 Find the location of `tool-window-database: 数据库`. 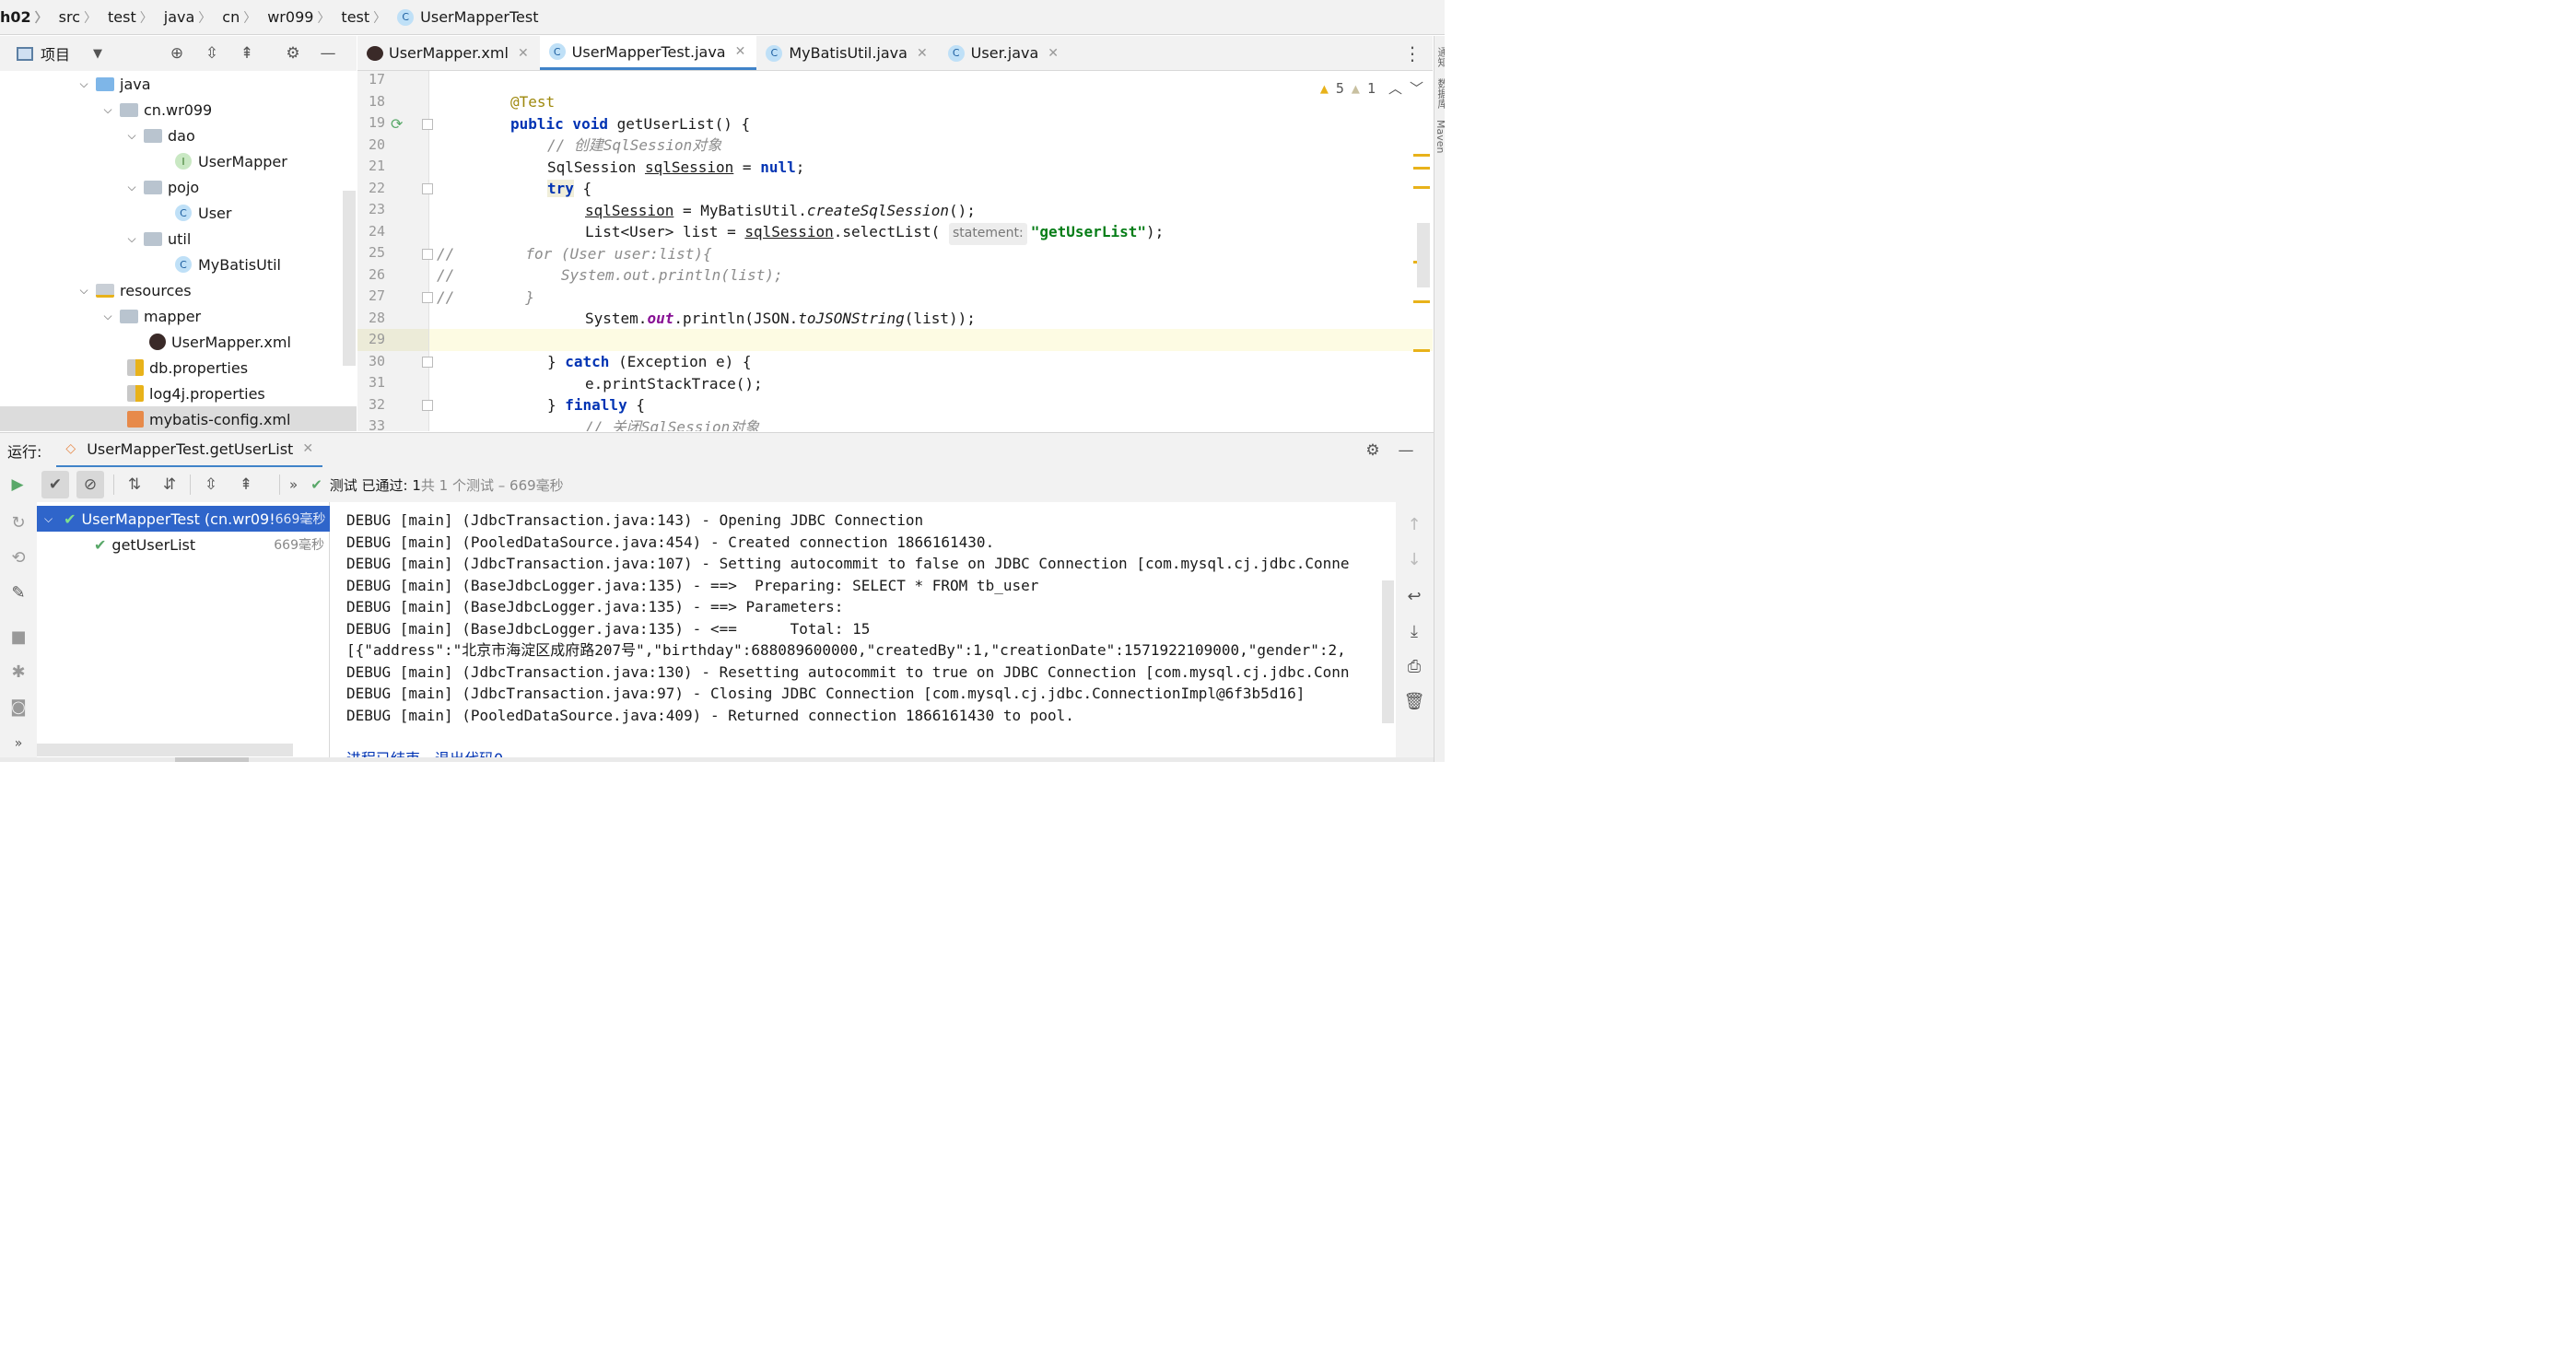

tool-window-database: 数据库 is located at coordinates (1439, 94).